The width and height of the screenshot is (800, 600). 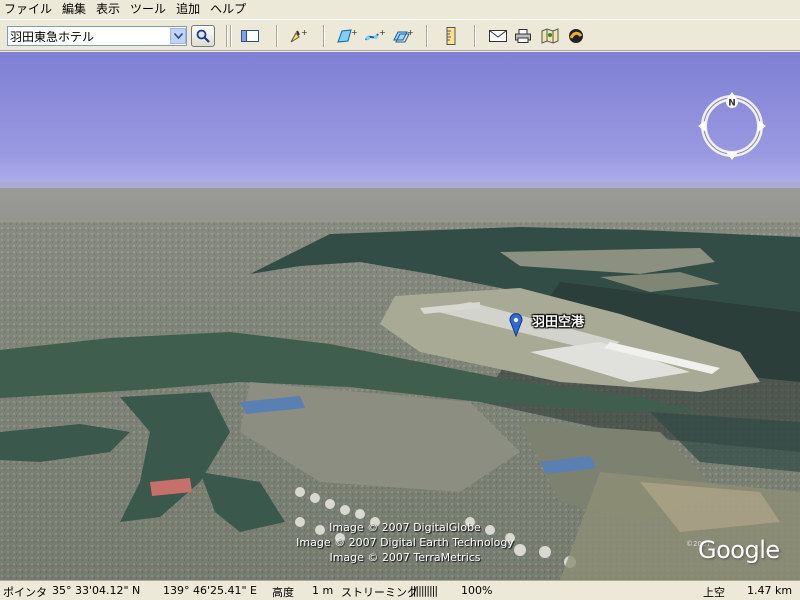 I want to click on add-image-overlay-button: +, so click(x=403, y=36).